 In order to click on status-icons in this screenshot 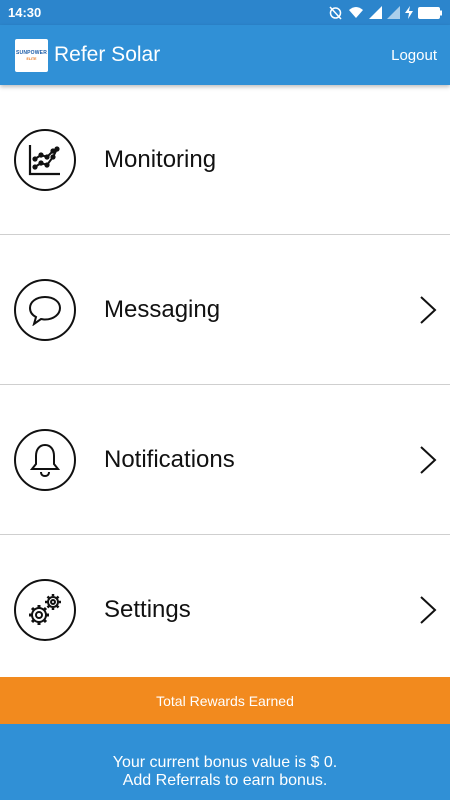, I will do `click(385, 12)`.